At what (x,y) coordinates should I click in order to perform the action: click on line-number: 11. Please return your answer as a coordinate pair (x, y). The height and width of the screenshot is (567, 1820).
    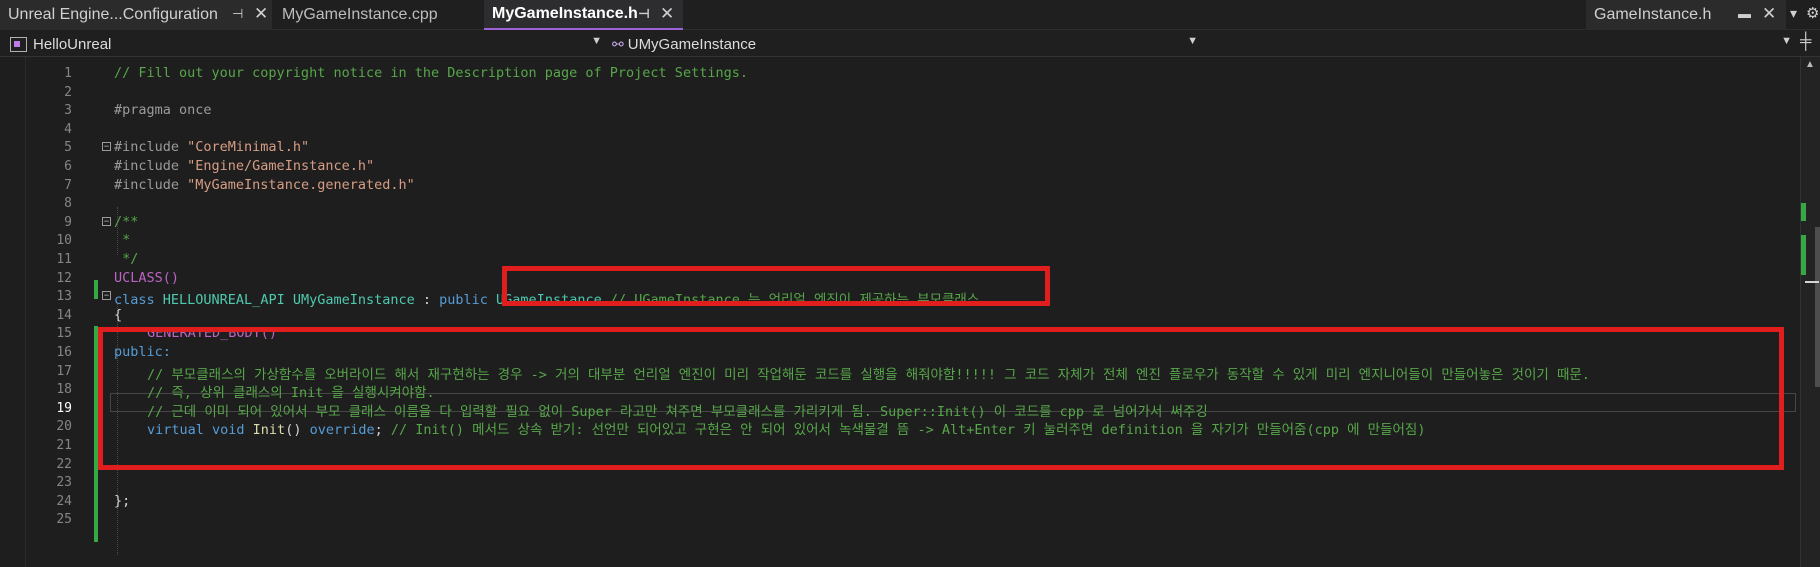
    Looking at the image, I should click on (64, 259).